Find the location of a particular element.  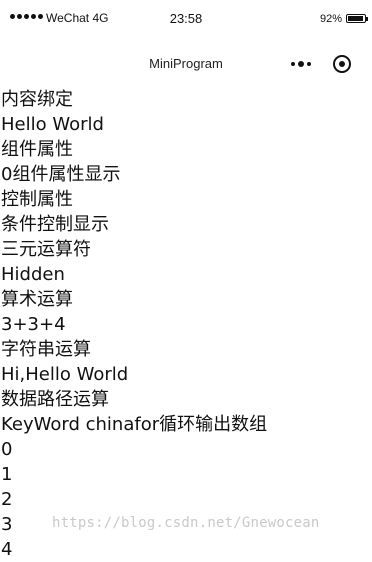

status-time: 23:58 is located at coordinates (186, 18).